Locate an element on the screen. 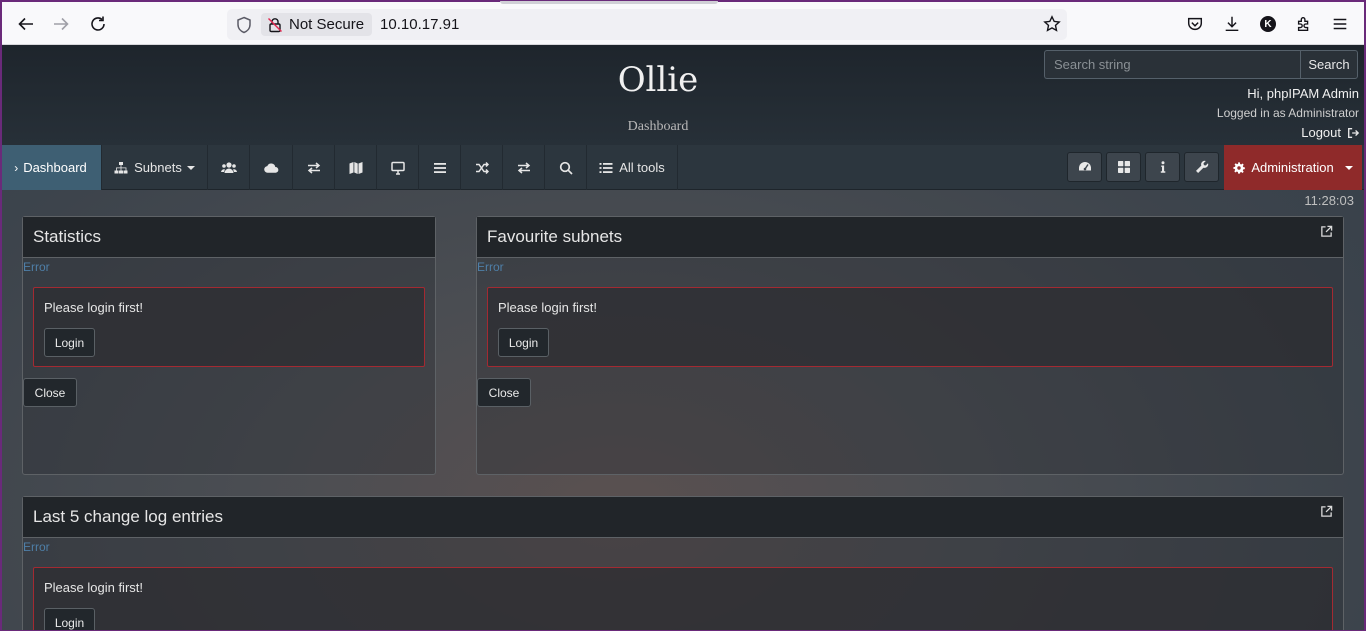  menu-dashboard: › Dashboard is located at coordinates (51, 167).